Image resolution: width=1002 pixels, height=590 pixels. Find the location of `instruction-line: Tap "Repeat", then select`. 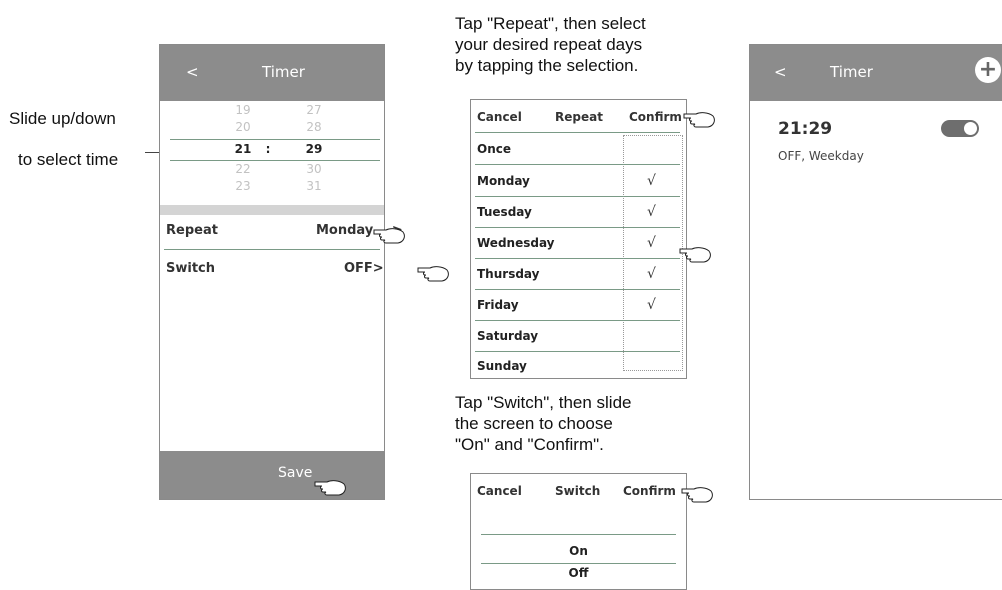

instruction-line: Tap "Repeat", then select is located at coordinates (550, 23).